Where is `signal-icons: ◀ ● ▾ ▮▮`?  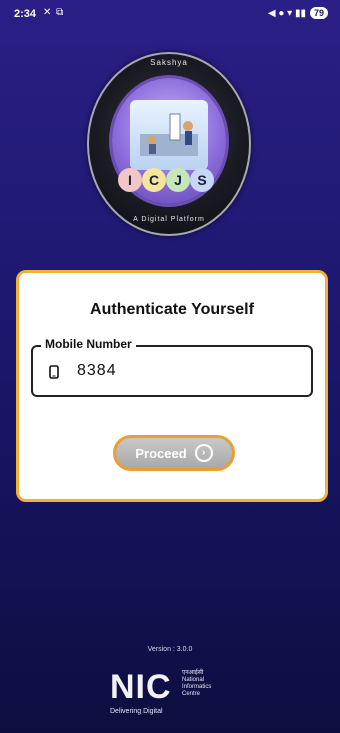 signal-icons: ◀ ● ▾ ▮▮ is located at coordinates (286, 13).